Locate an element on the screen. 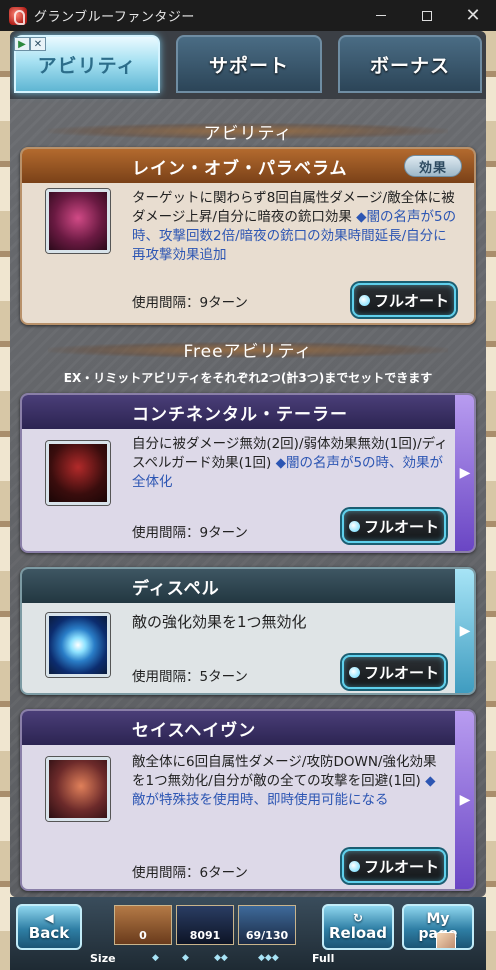 Image resolution: width=496 pixels, height=970 pixels. ability-interval: 使用間隔：6ターン is located at coordinates (190, 873).